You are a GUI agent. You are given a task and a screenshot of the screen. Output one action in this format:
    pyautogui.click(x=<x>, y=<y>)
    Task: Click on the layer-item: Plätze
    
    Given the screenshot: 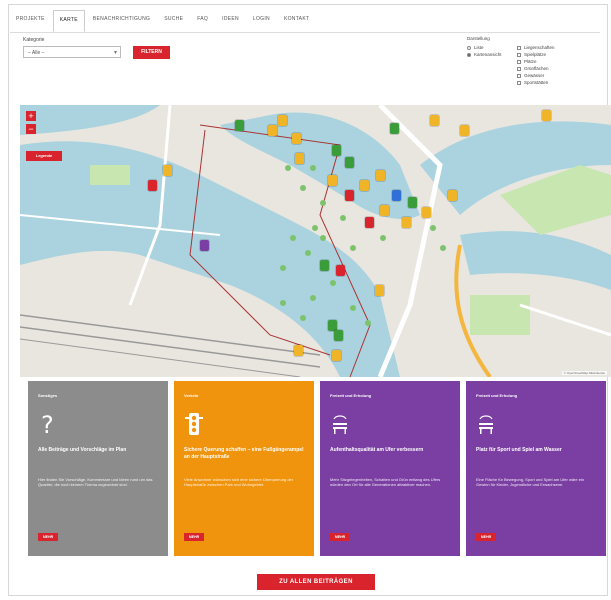 What is the action you would take?
    pyautogui.click(x=536, y=61)
    